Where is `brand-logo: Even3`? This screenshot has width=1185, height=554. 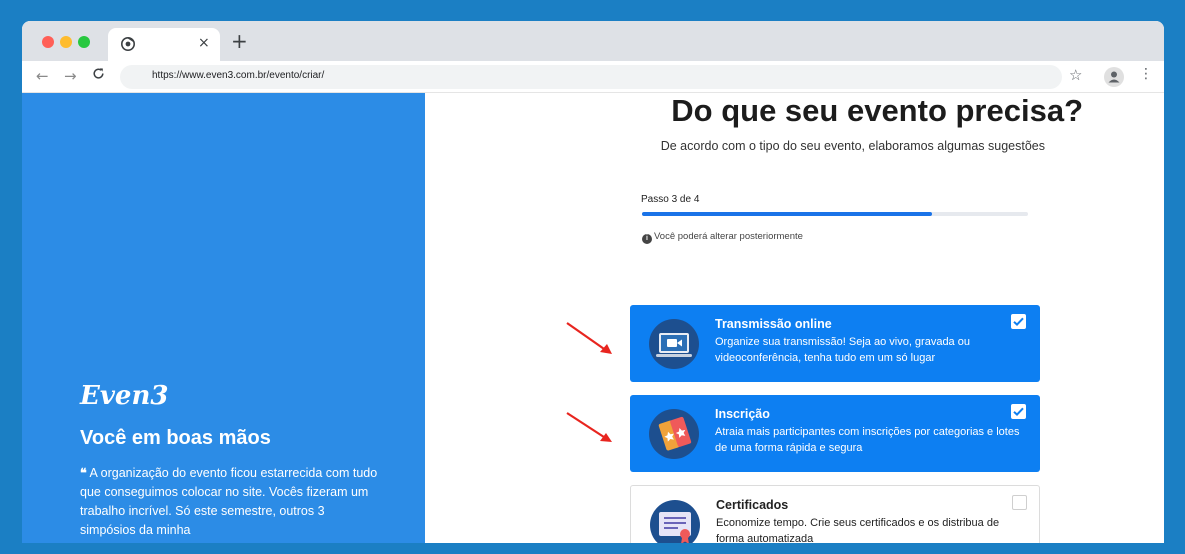 brand-logo: Even3 is located at coordinates (124, 396).